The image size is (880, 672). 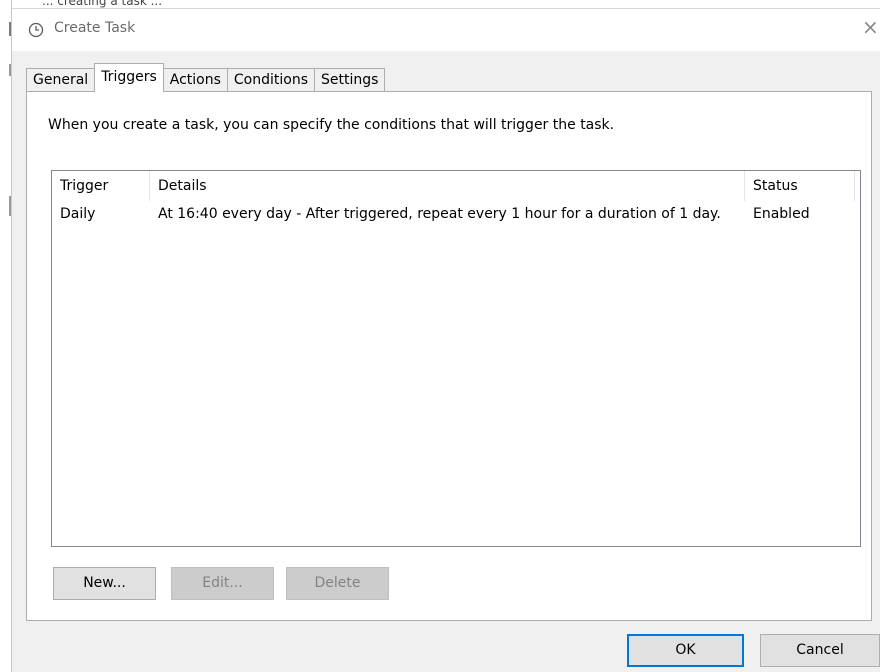 What do you see at coordinates (868, 28) in the screenshot?
I see `close-icon: ×` at bounding box center [868, 28].